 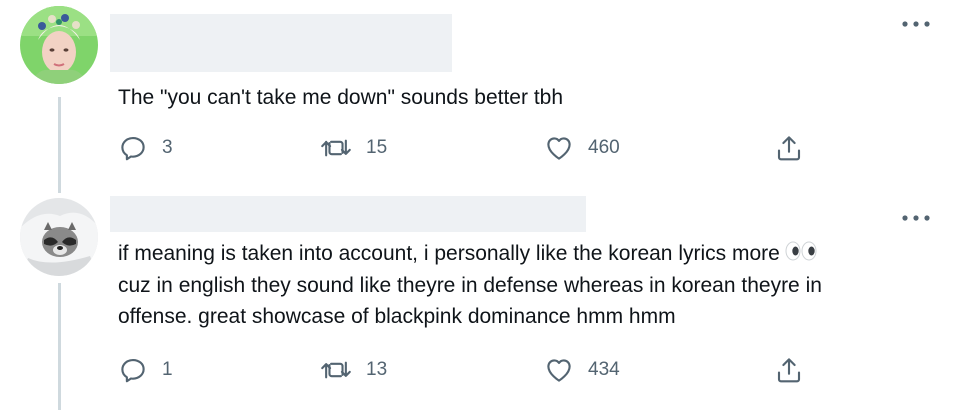 What do you see at coordinates (604, 147) in the screenshot?
I see `like-count: 460` at bounding box center [604, 147].